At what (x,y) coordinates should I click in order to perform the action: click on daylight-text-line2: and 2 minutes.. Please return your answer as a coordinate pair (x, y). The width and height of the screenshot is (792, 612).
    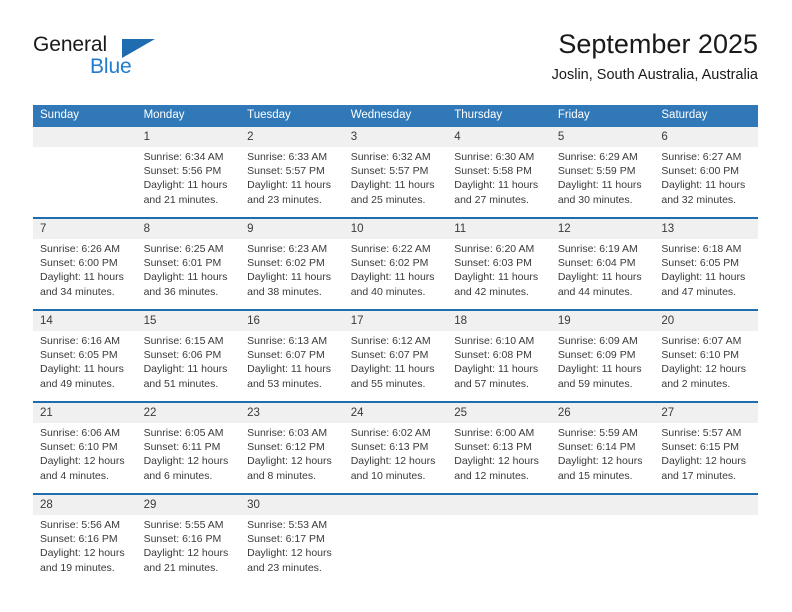
    Looking at the image, I should click on (696, 383).